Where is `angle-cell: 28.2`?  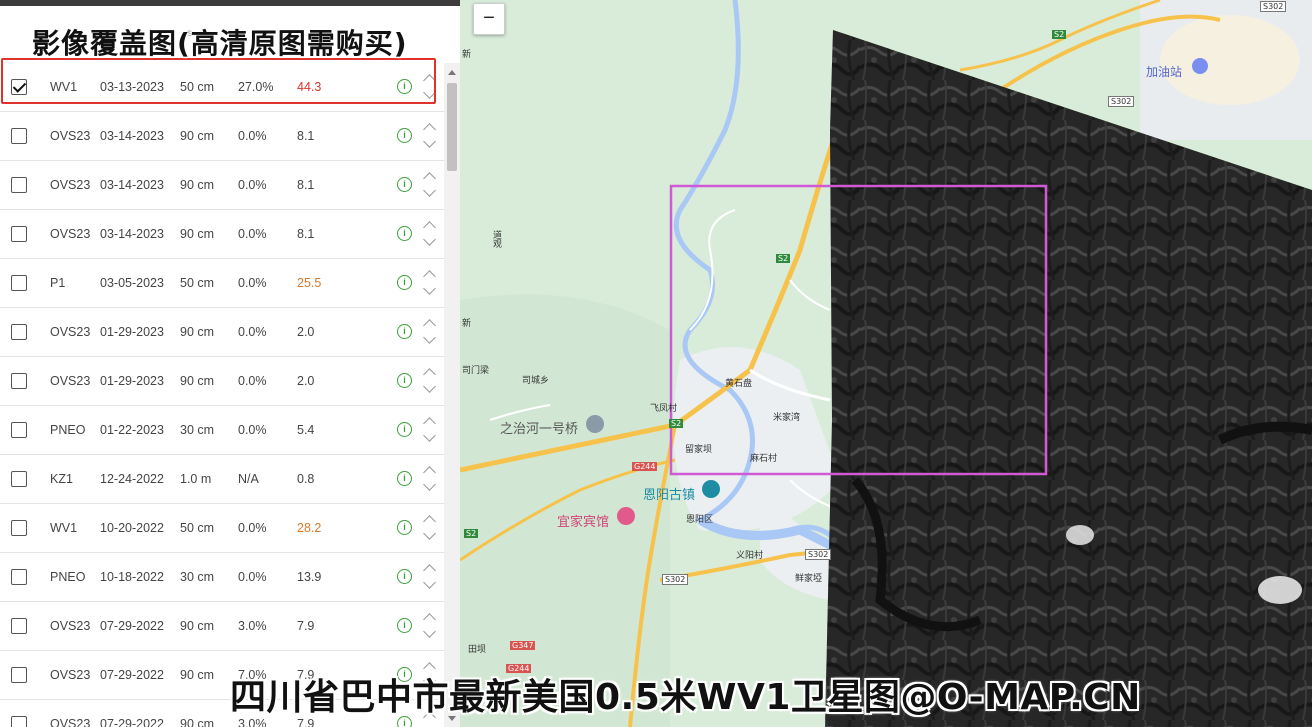 angle-cell: 28.2 is located at coordinates (309, 528).